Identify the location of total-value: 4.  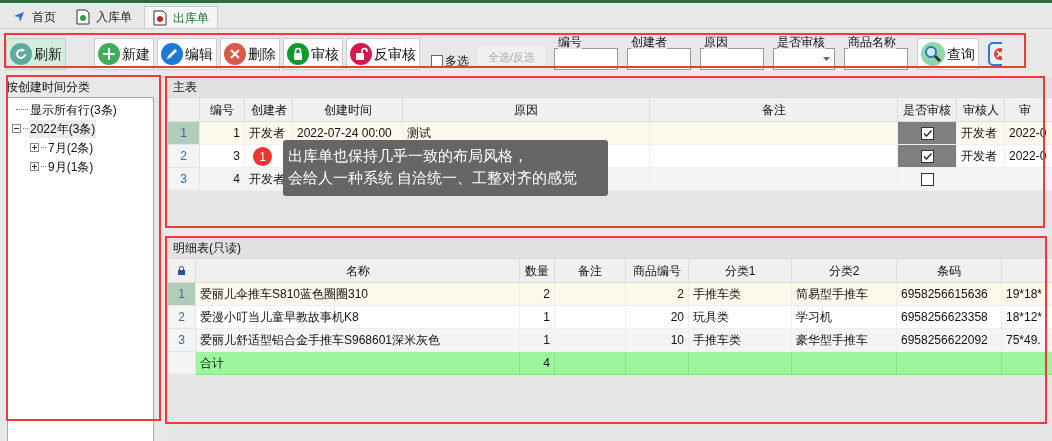
(546, 363).